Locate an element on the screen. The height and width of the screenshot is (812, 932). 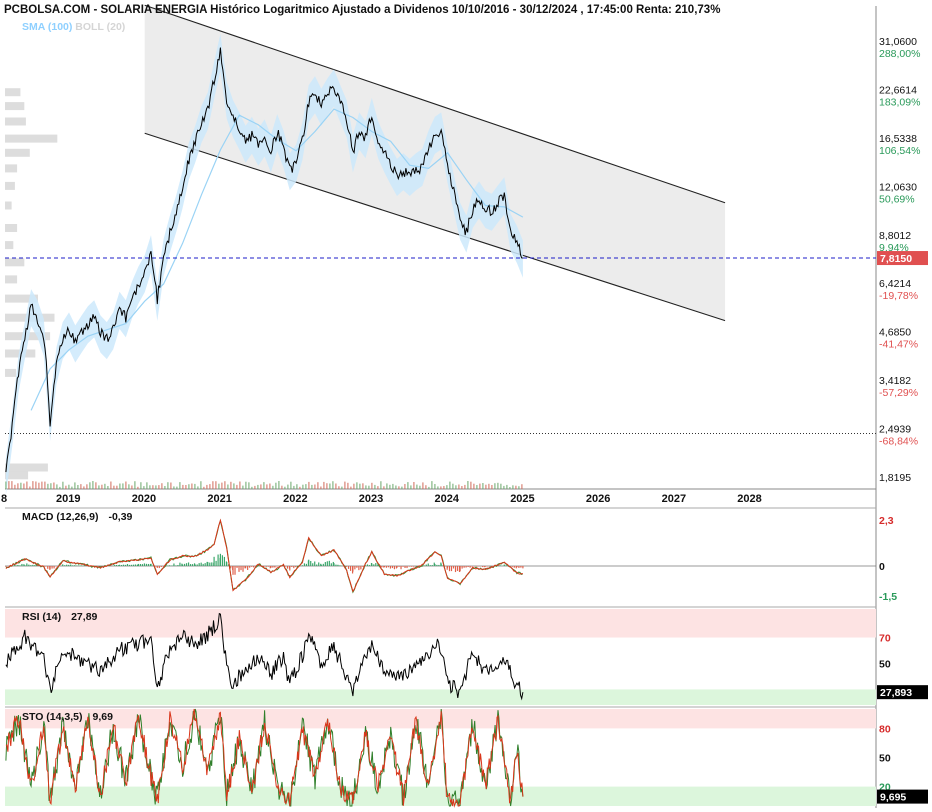
price-tick-label: 12,0630 is located at coordinates (898, 187).